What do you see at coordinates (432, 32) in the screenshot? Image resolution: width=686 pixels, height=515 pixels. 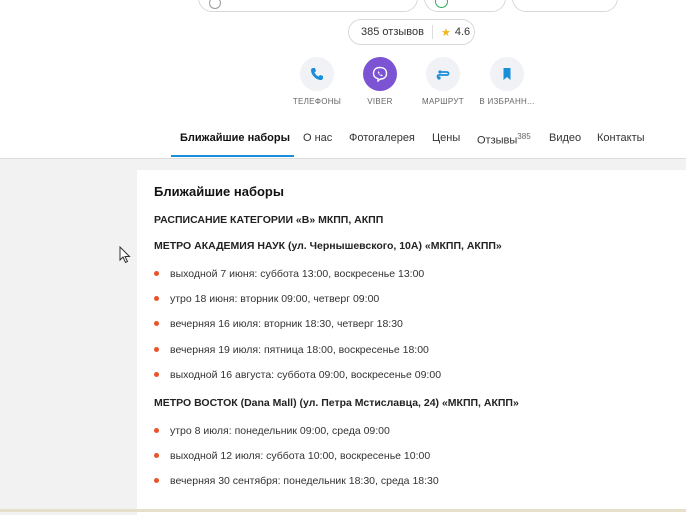 I see `pill-divider` at bounding box center [432, 32].